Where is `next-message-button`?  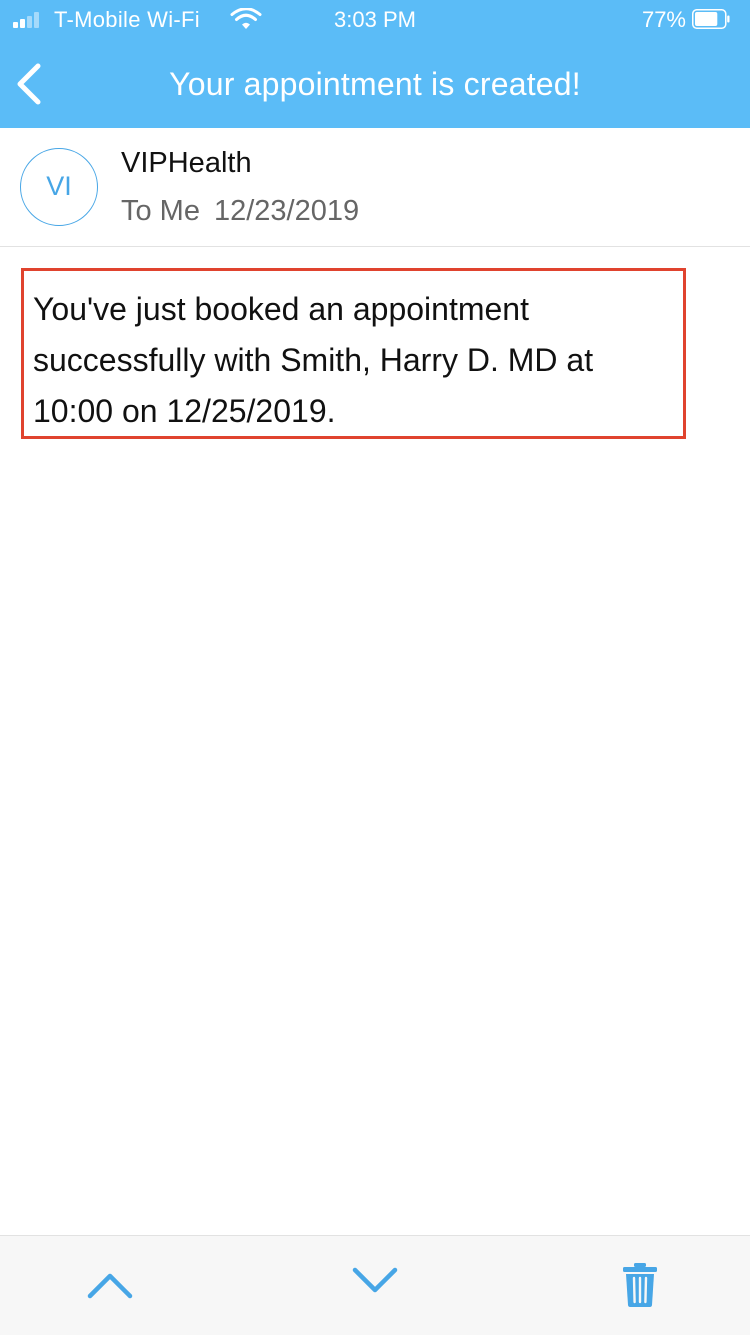
next-message-button is located at coordinates (375, 1281).